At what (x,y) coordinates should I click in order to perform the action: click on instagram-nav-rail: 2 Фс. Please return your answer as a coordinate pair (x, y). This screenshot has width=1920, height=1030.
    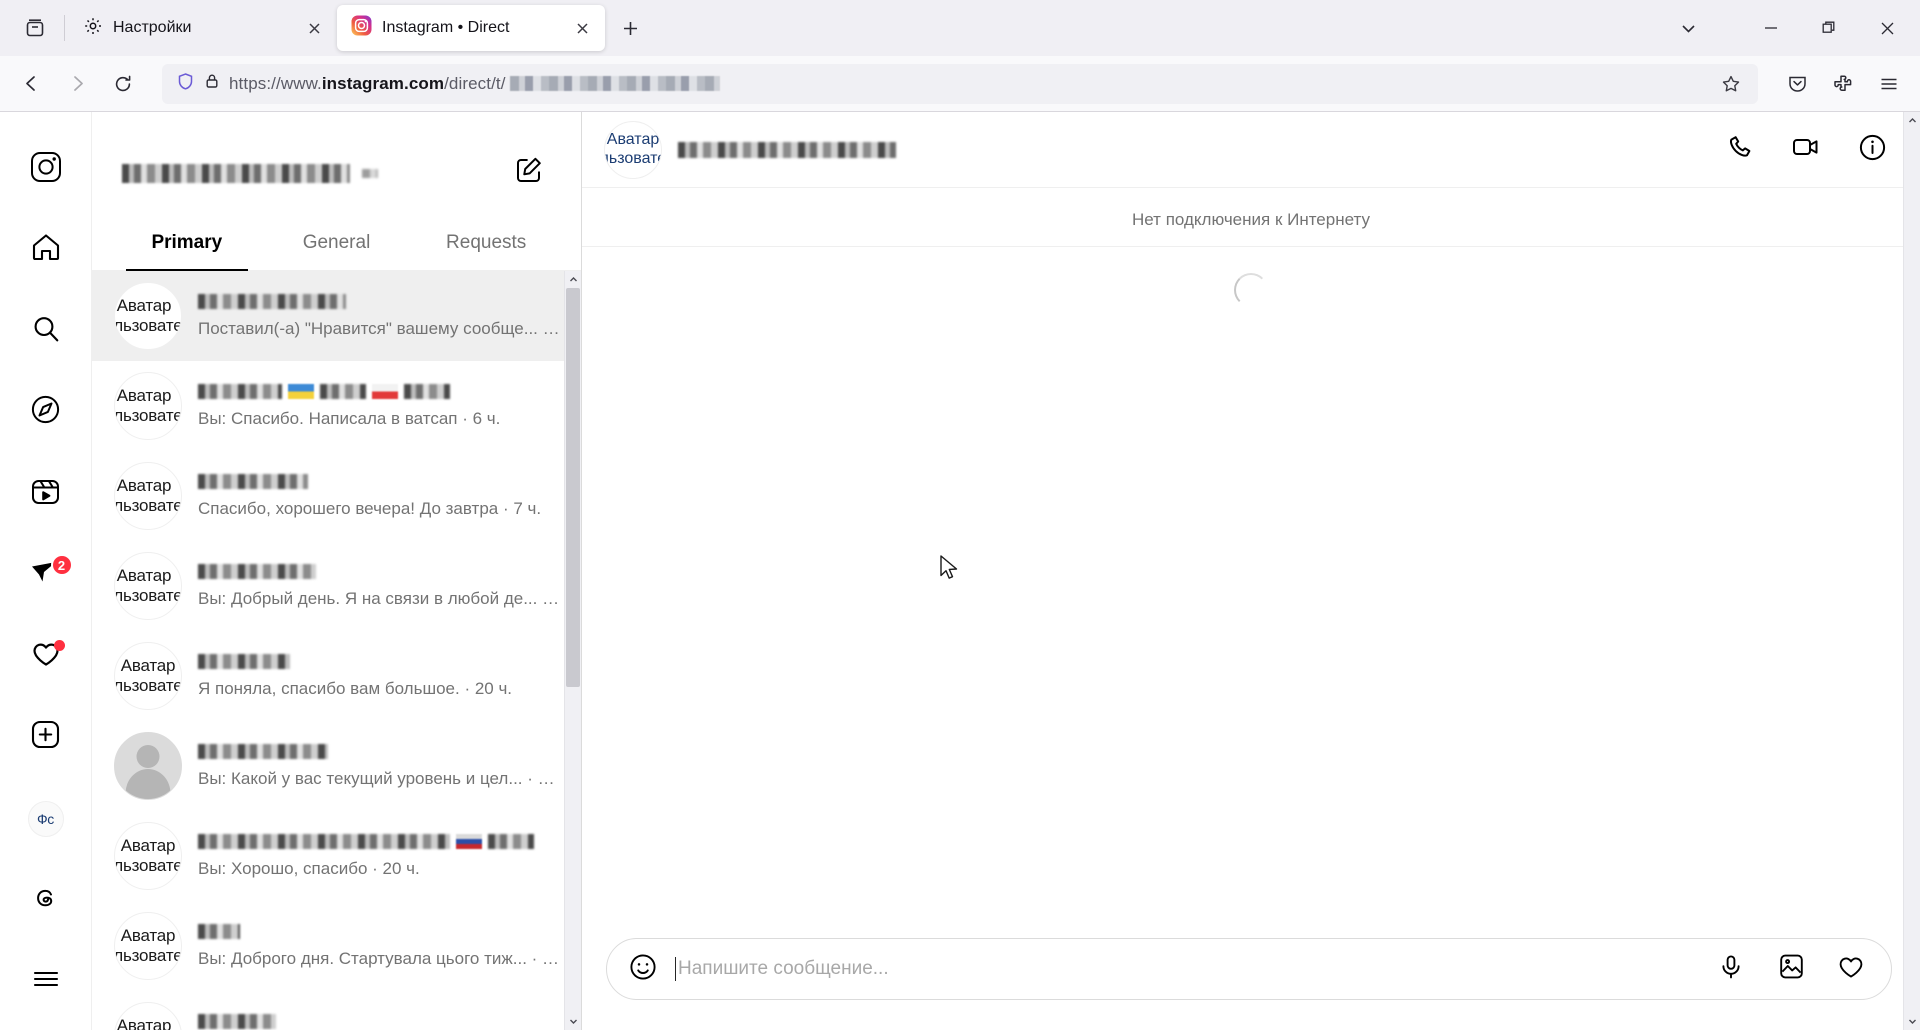
    Looking at the image, I should click on (46, 571).